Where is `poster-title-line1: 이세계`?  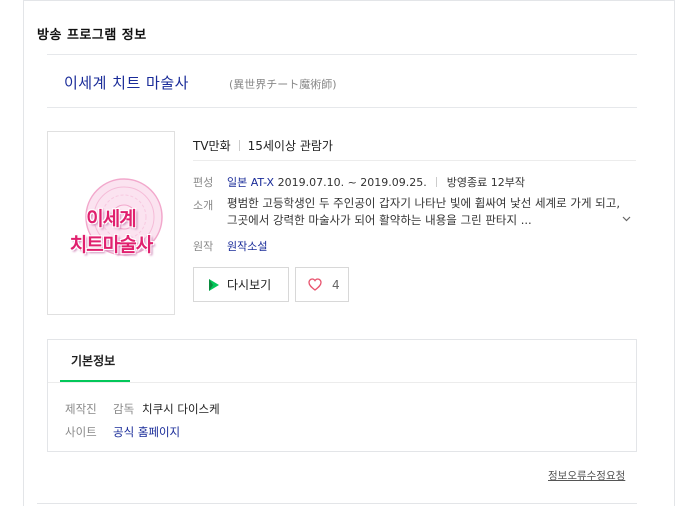
poster-title-line1: 이세계 is located at coordinates (111, 219).